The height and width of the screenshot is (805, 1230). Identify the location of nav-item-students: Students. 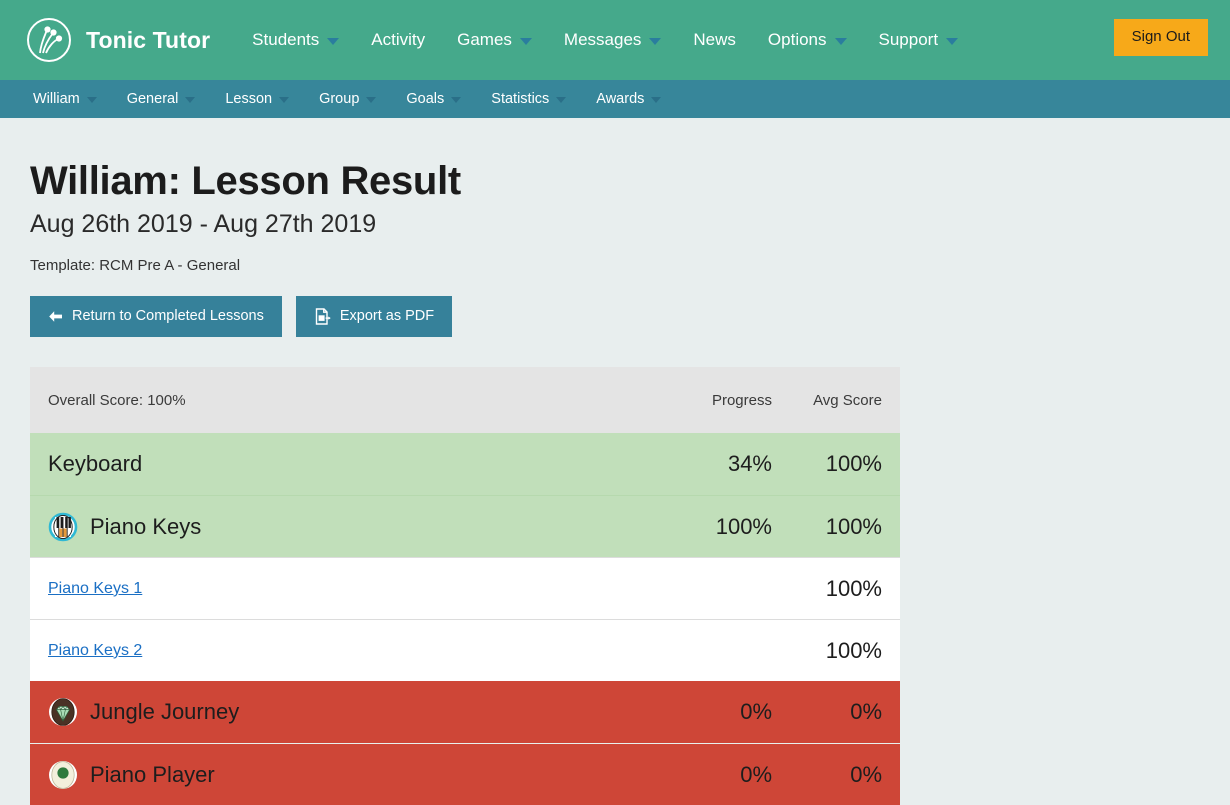
(295, 40).